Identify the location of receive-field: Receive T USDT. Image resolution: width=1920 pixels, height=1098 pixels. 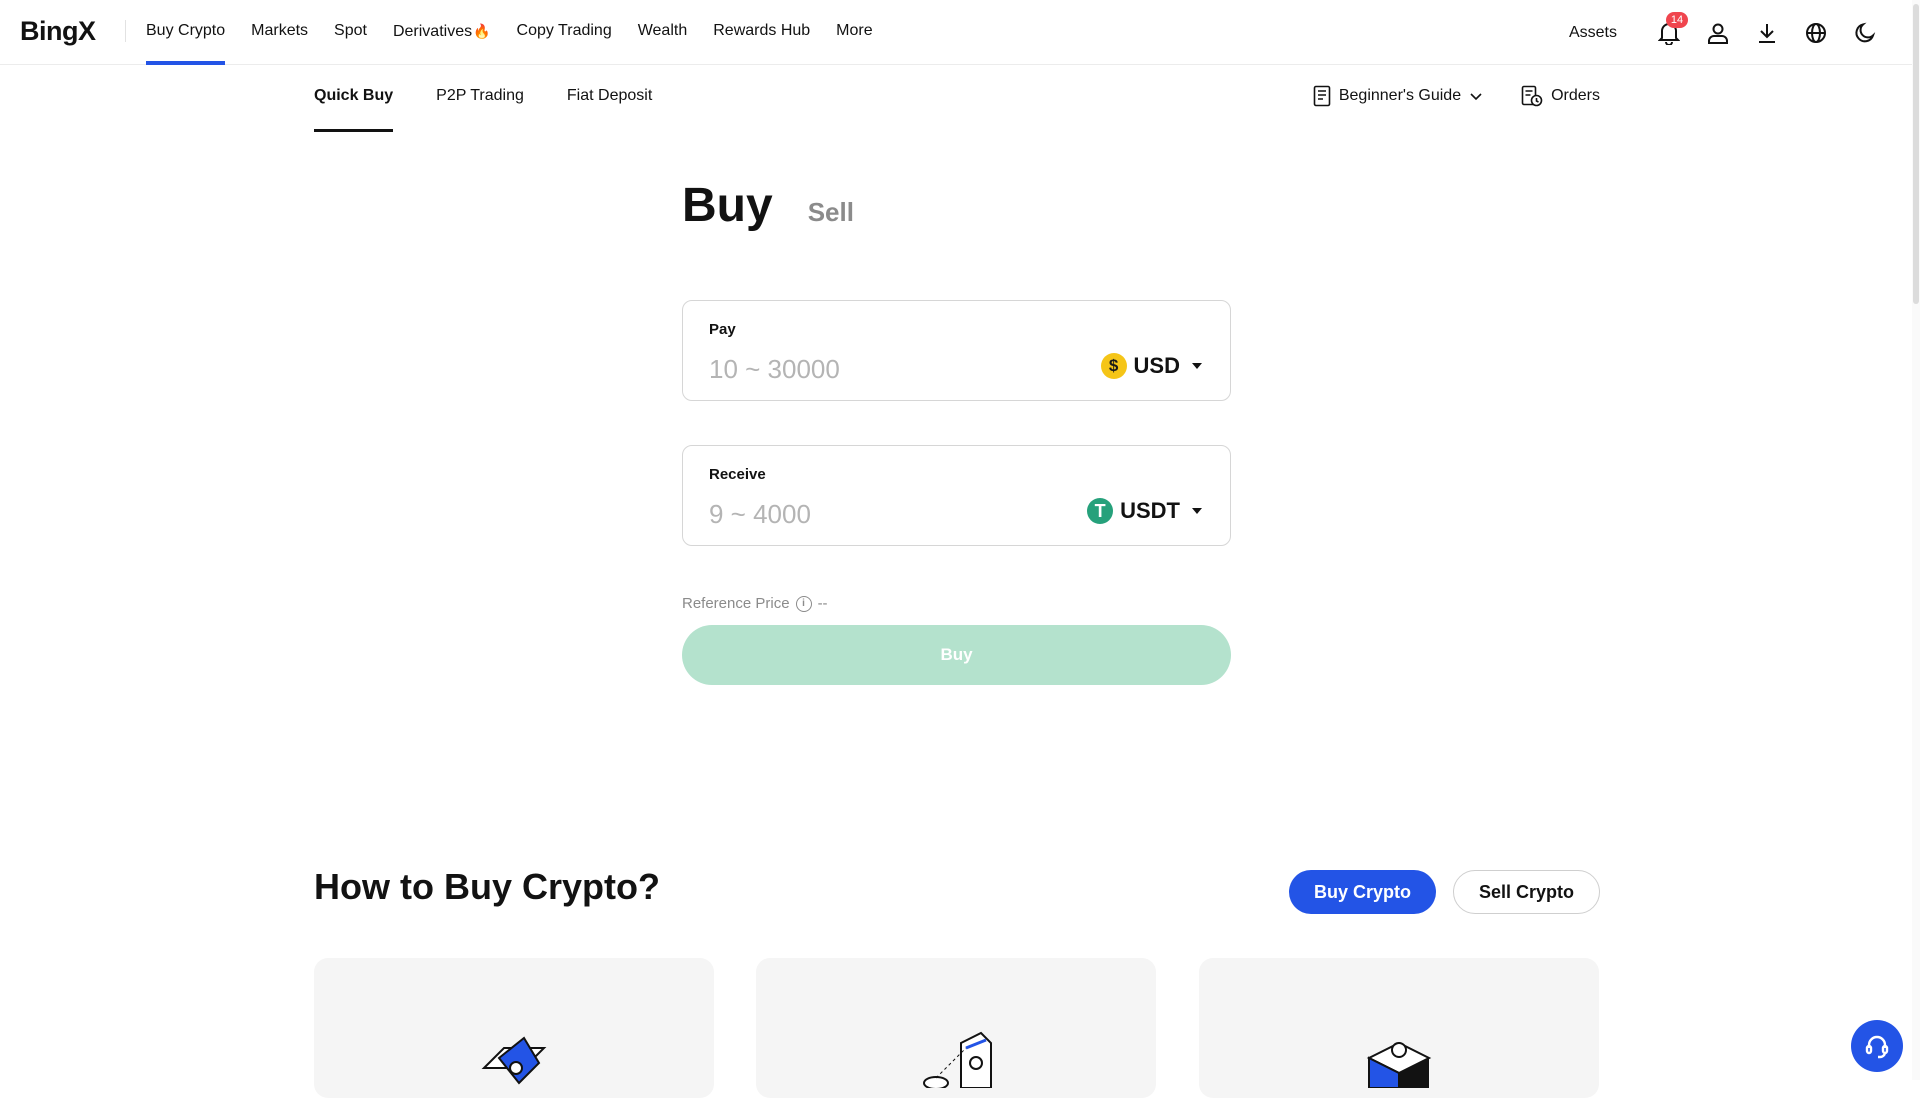
(956, 495).